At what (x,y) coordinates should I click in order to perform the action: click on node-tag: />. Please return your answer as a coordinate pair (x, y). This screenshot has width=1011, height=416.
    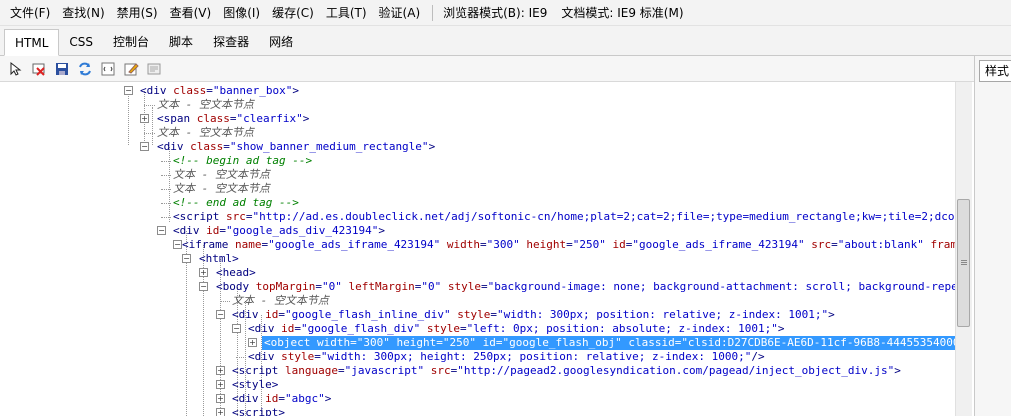
    Looking at the image, I should click on (758, 356).